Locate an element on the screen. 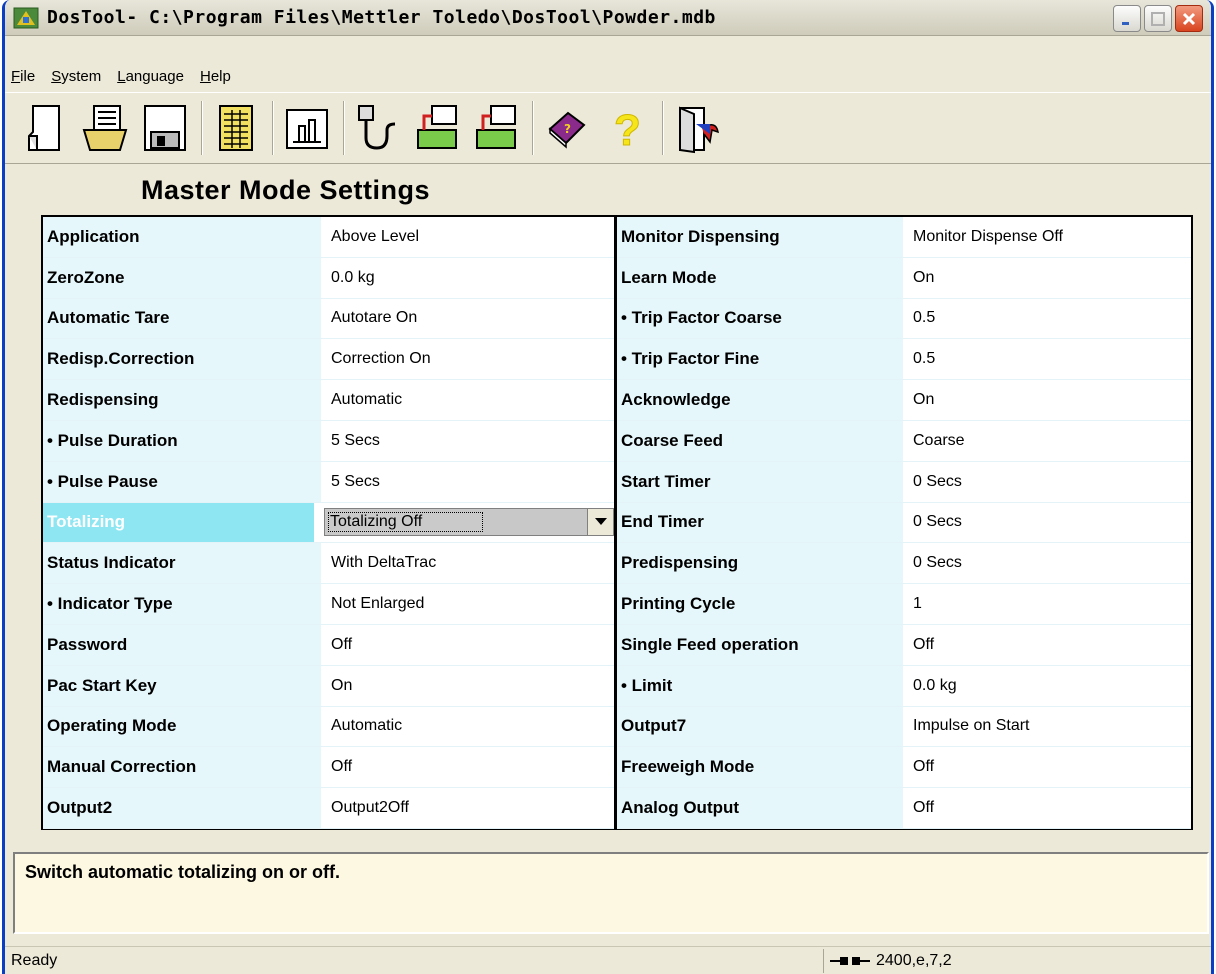 Image resolution: width=1216 pixels, height=974 pixels. settings-row: Redispensing Automatic is located at coordinates (328, 400).